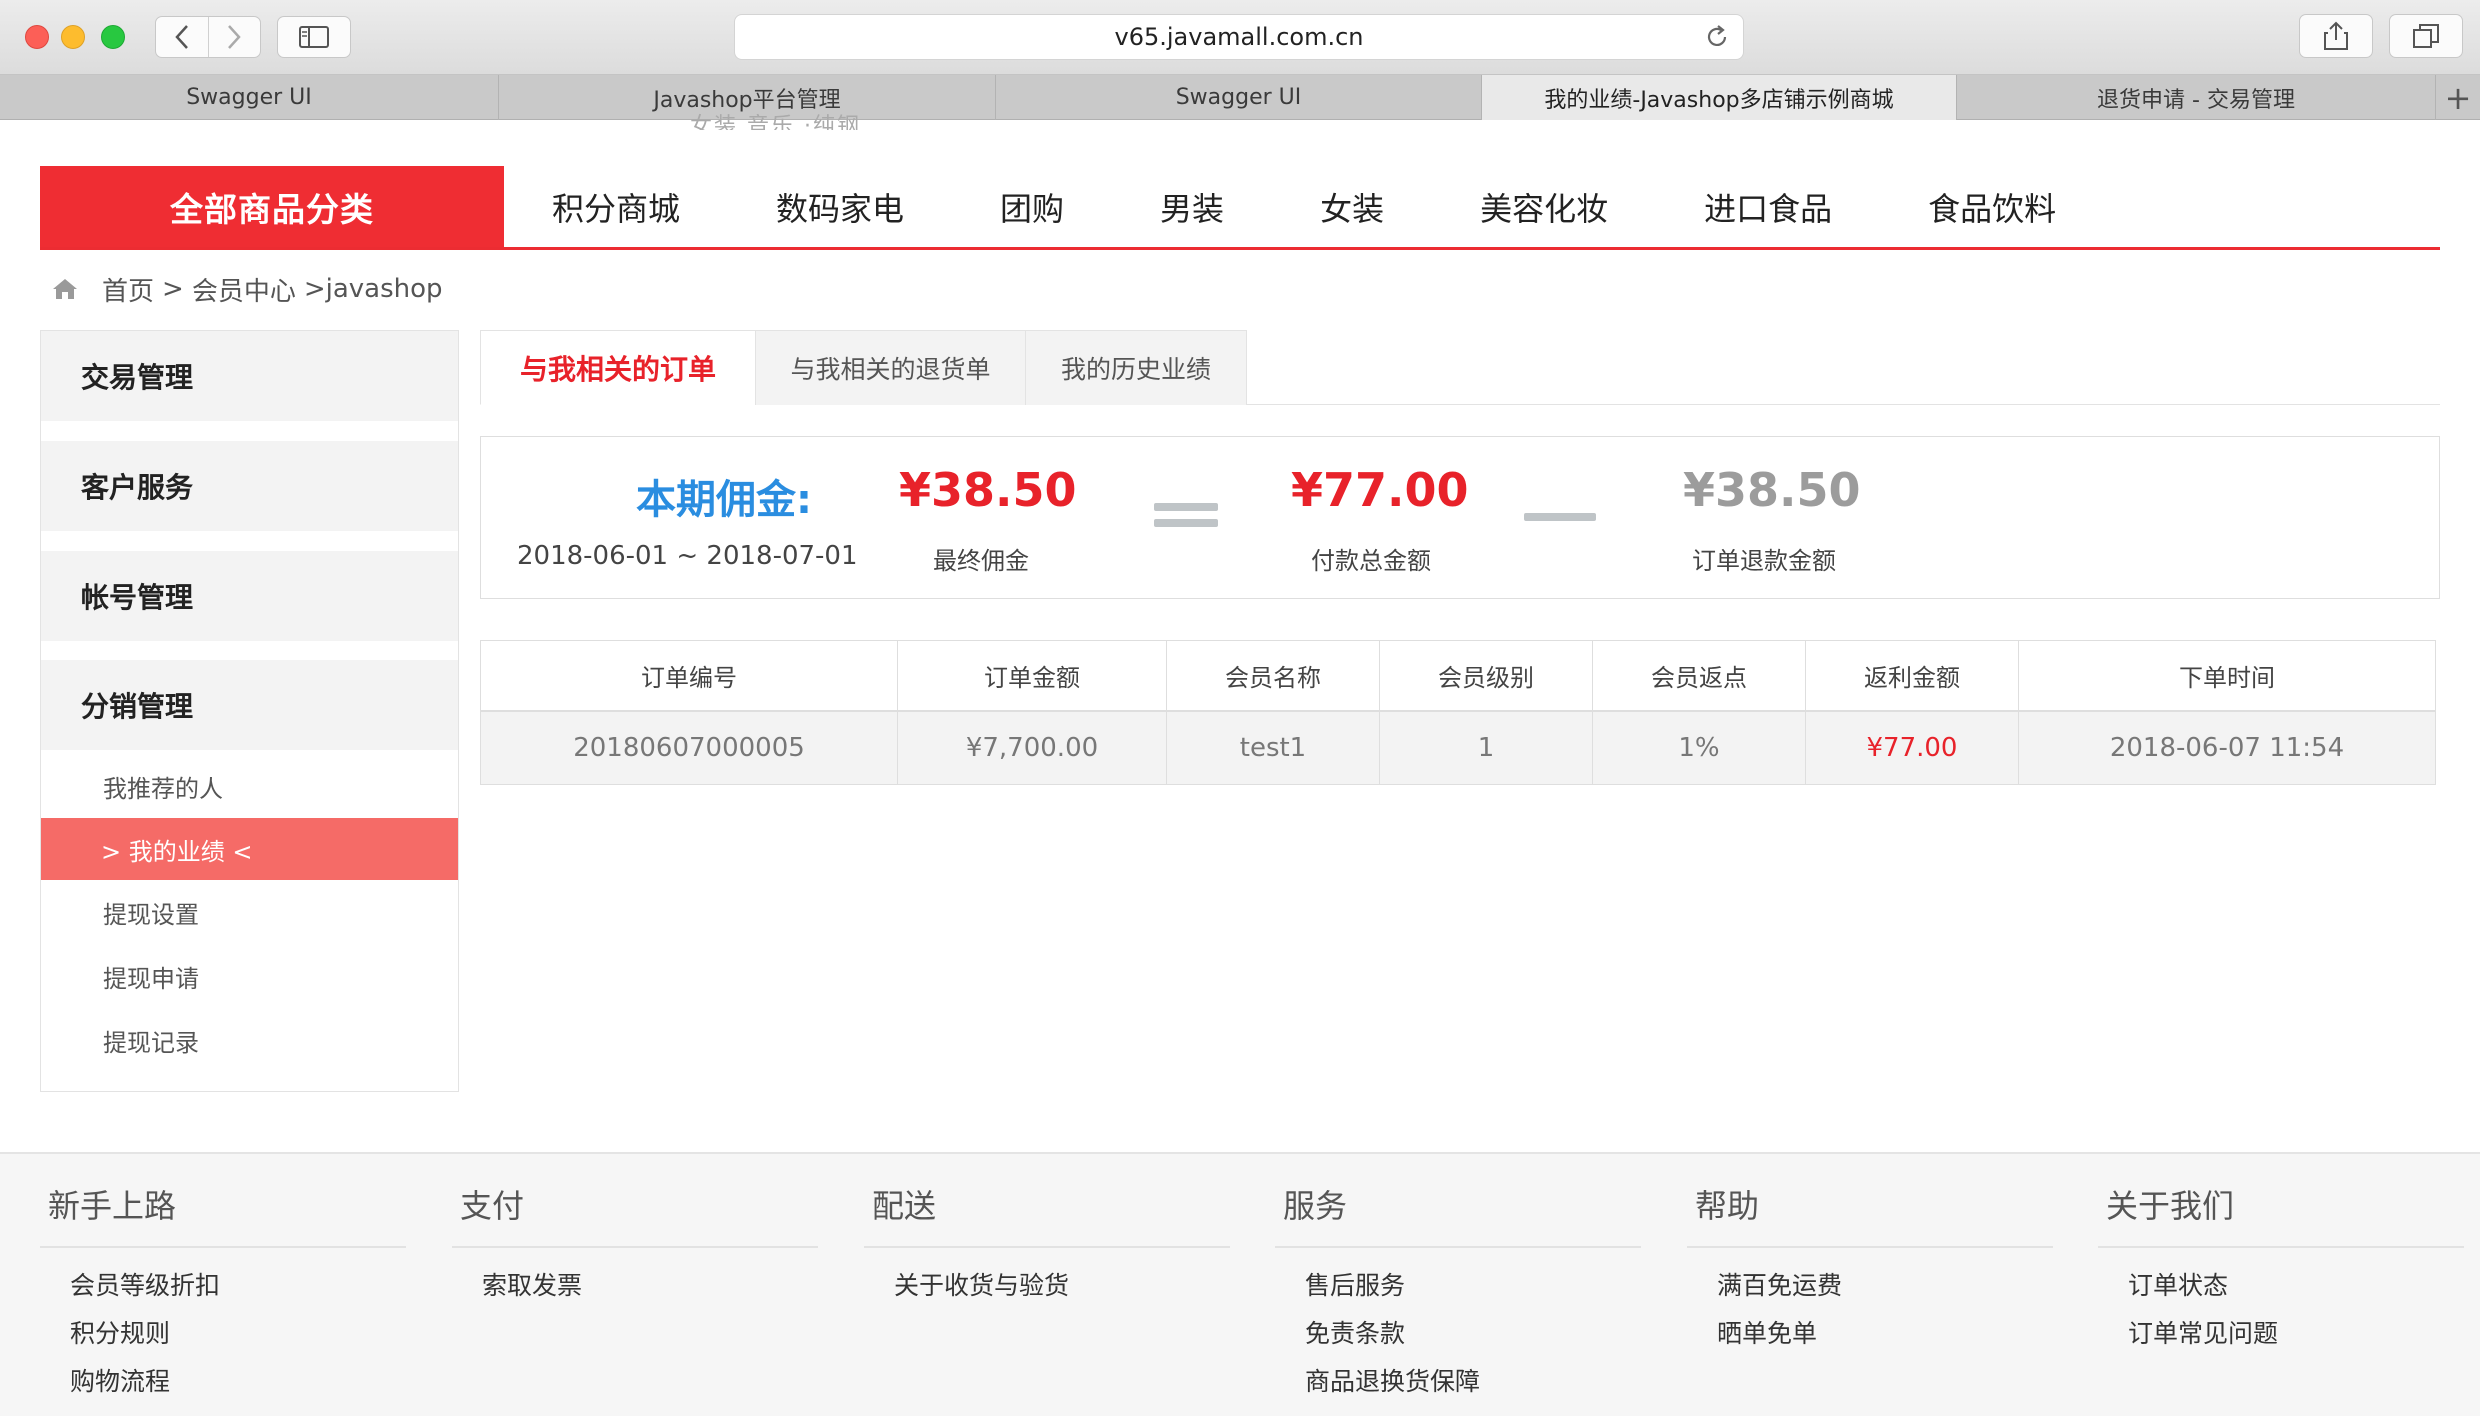 This screenshot has height=1416, width=2480. What do you see at coordinates (1371, 561) in the screenshot?
I see `total-payment-caption: 付款总金额` at bounding box center [1371, 561].